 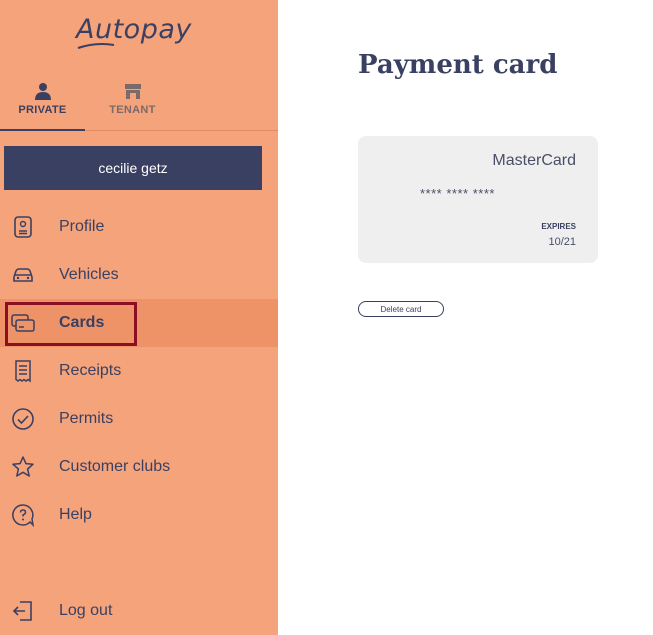 What do you see at coordinates (86, 418) in the screenshot?
I see `sidebar-item-label: Permits` at bounding box center [86, 418].